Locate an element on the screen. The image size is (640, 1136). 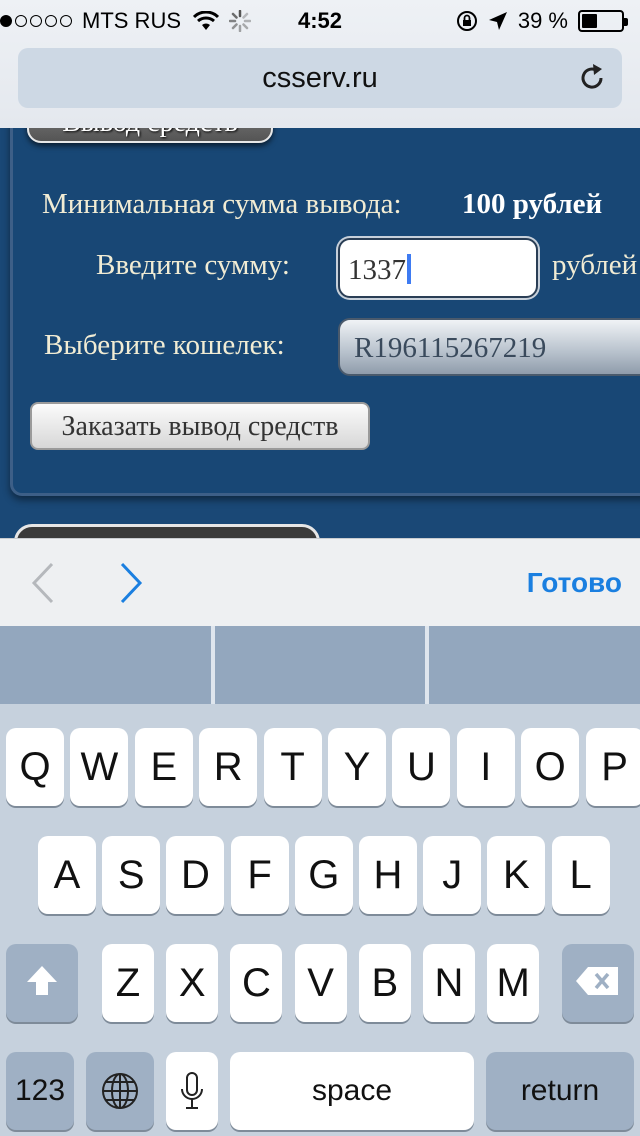
key-label: Z is located at coordinates (128, 983).